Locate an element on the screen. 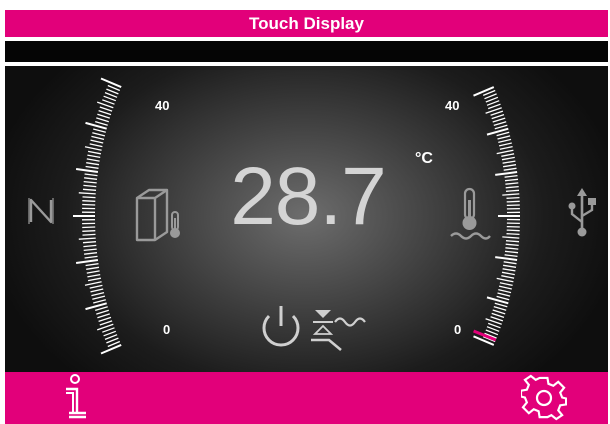  right-scale-min: 0 is located at coordinates (458, 329).